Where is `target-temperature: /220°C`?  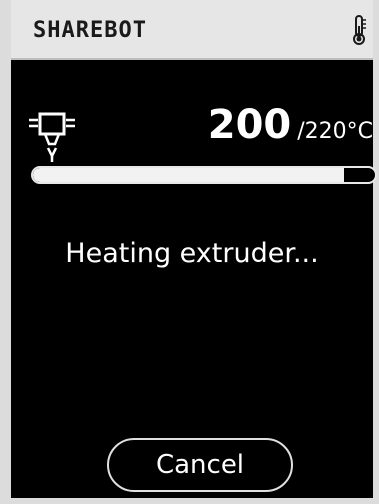
target-temperature: /220°C is located at coordinates (335, 131).